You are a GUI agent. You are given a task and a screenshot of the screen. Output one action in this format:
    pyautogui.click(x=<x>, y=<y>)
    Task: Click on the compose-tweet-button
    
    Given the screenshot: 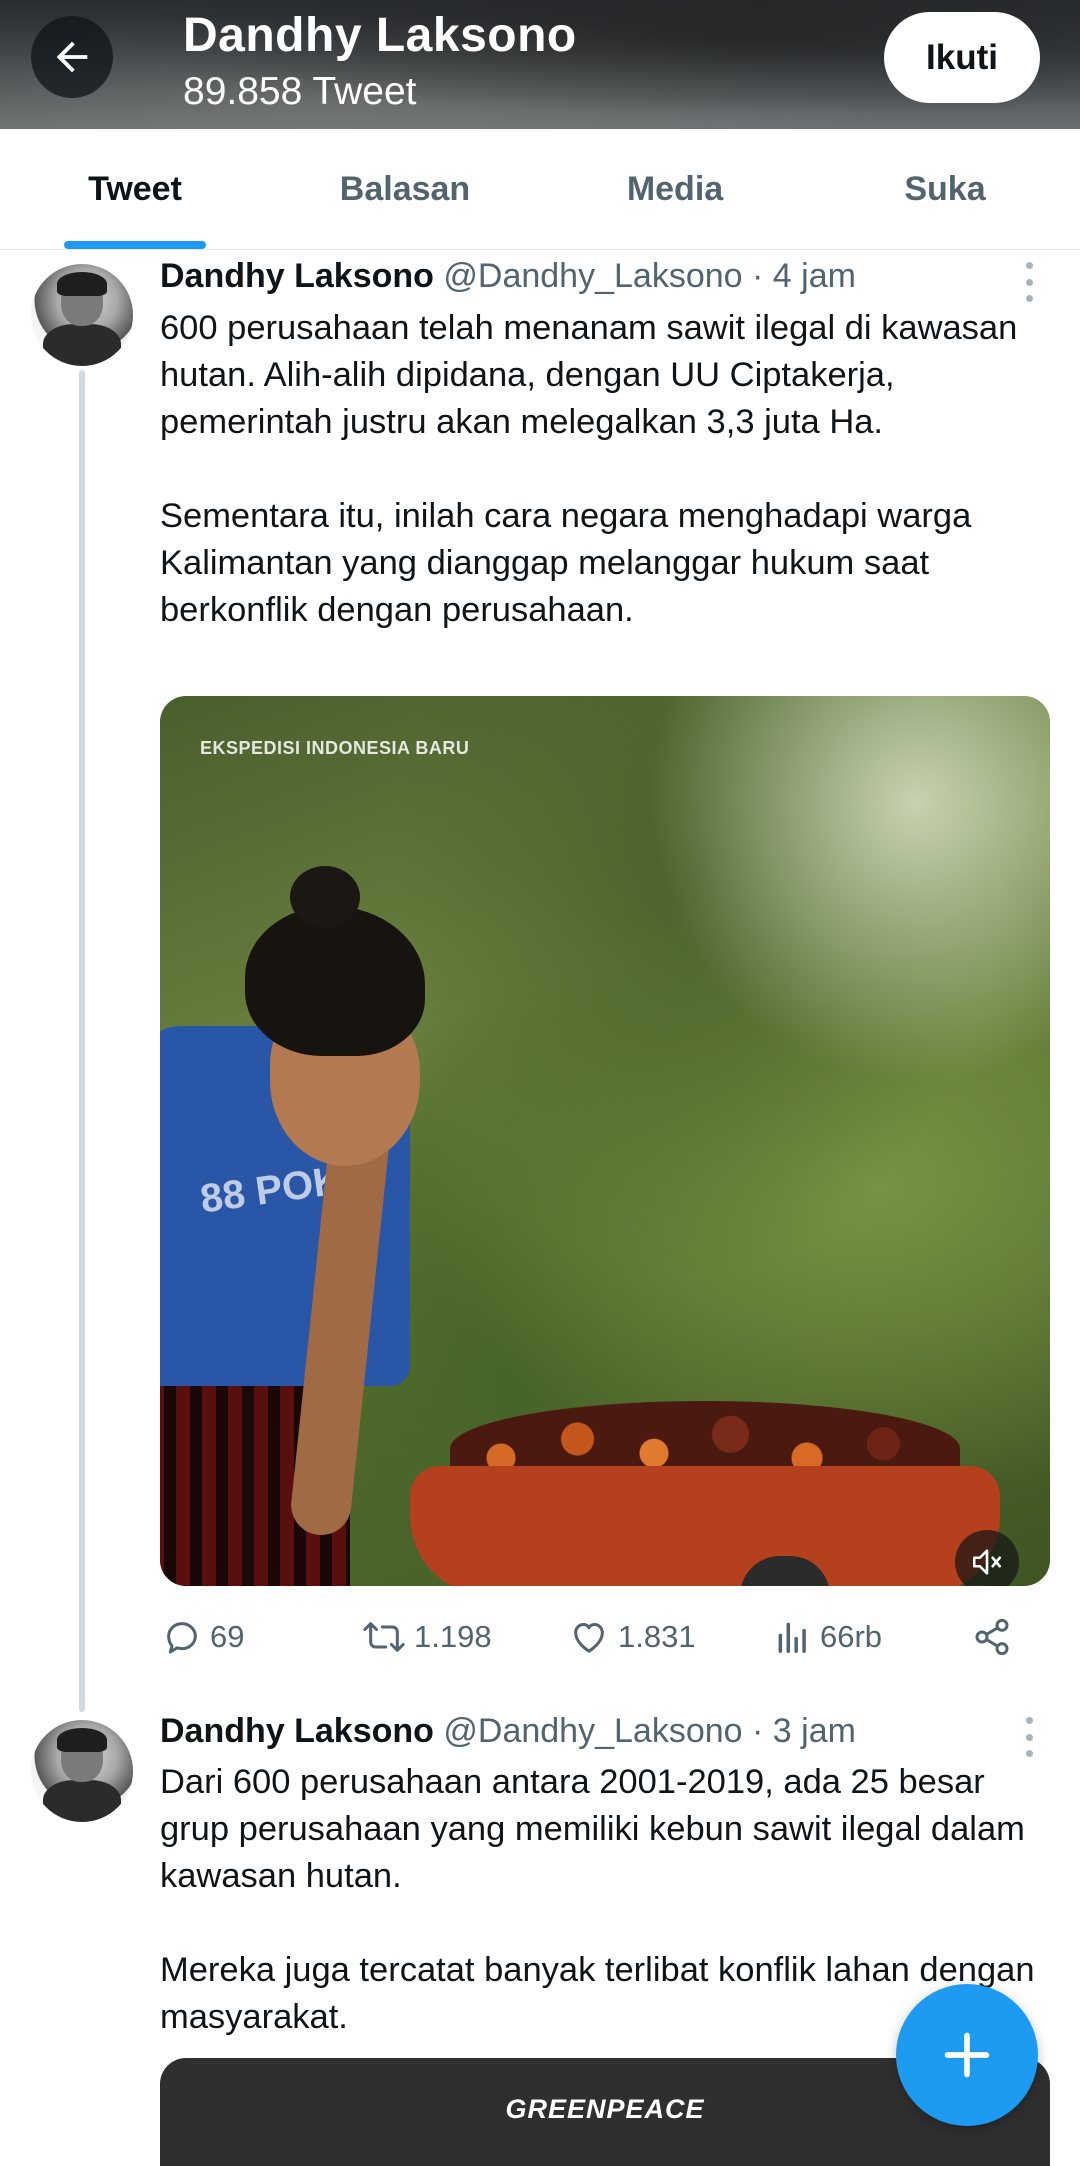 What is the action you would take?
    pyautogui.click(x=967, y=2055)
    